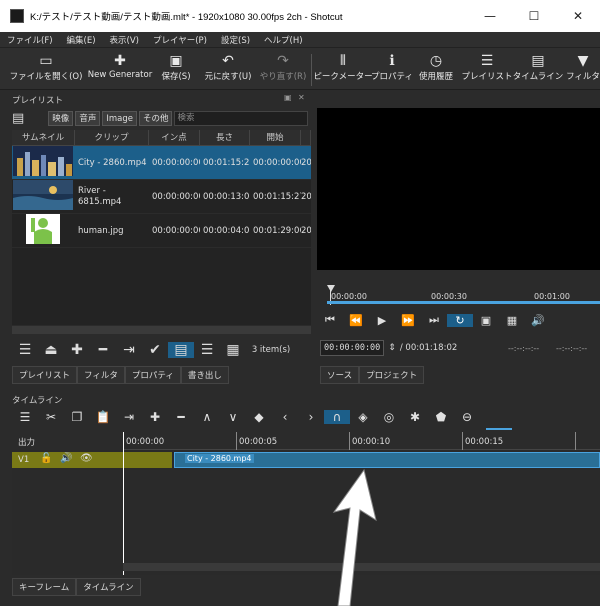 The height and width of the screenshot is (606, 600). What do you see at coordinates (392, 70) in the screenshot?
I see `properties-button: ℹ プロパティ` at bounding box center [392, 70].